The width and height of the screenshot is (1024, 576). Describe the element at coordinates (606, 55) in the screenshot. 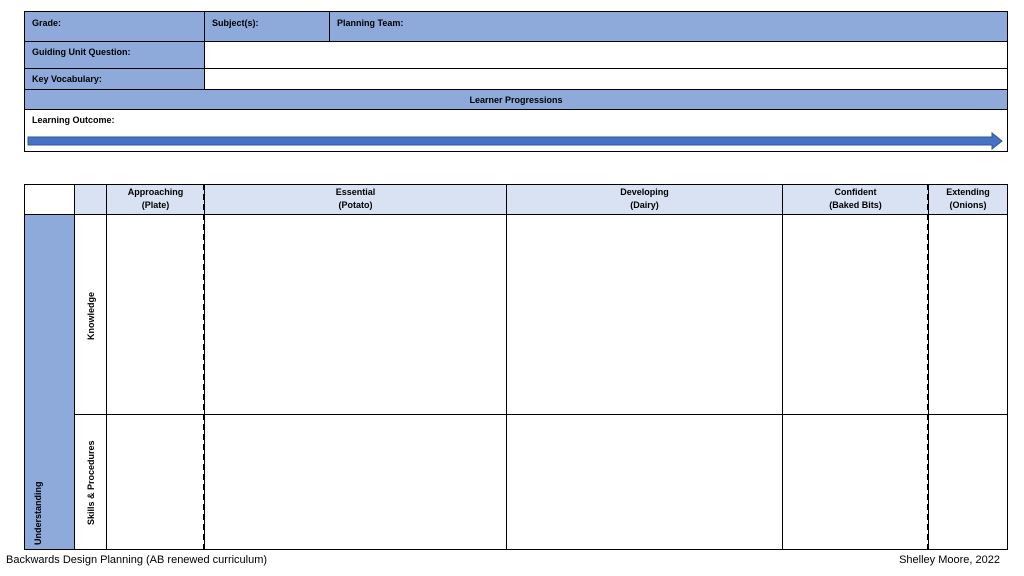

I see `guiding-question-field` at that location.